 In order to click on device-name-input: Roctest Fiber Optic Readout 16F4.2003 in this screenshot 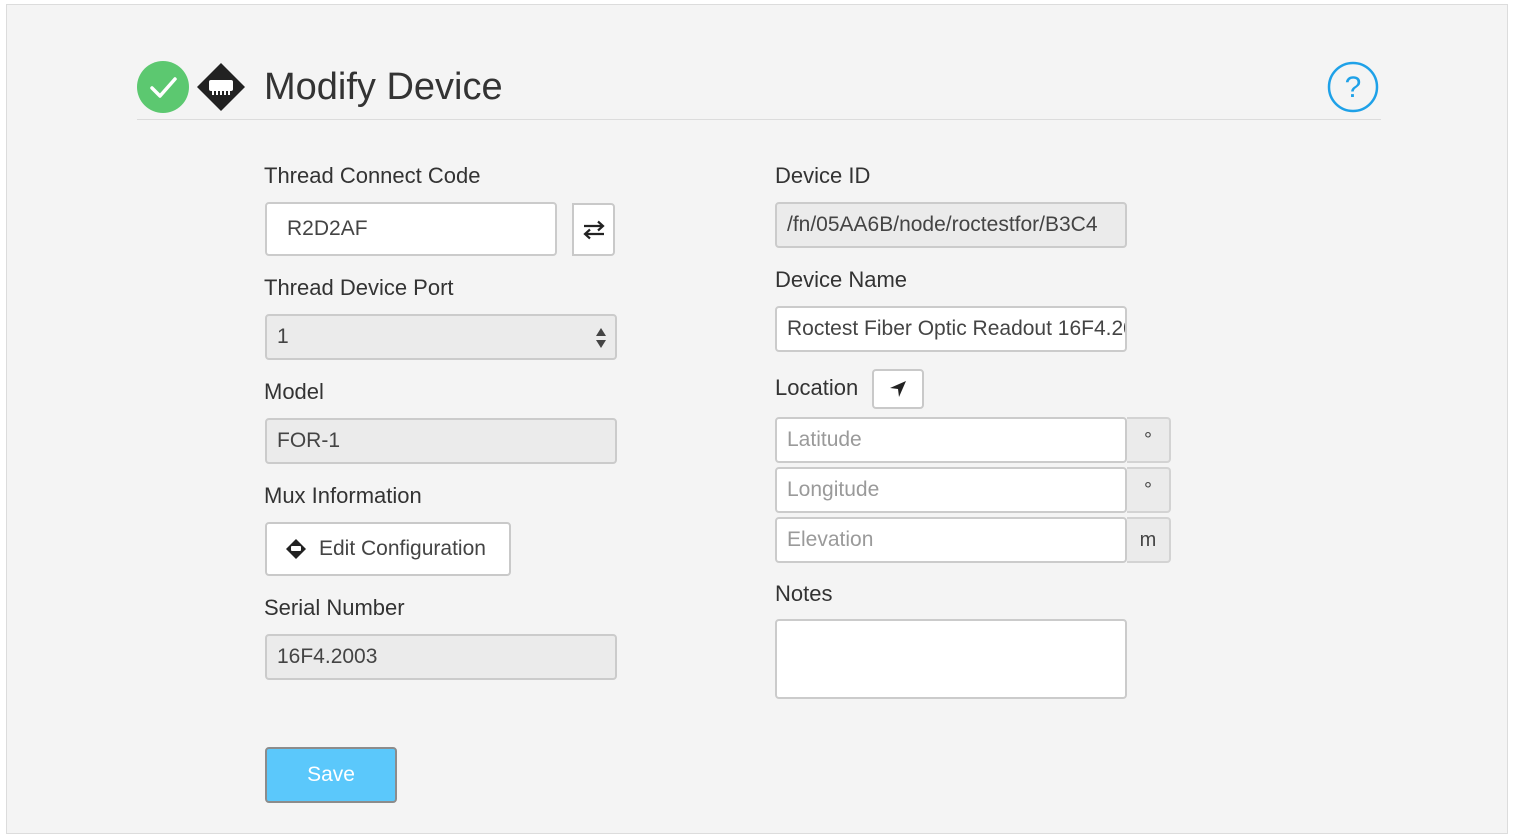, I will do `click(951, 329)`.